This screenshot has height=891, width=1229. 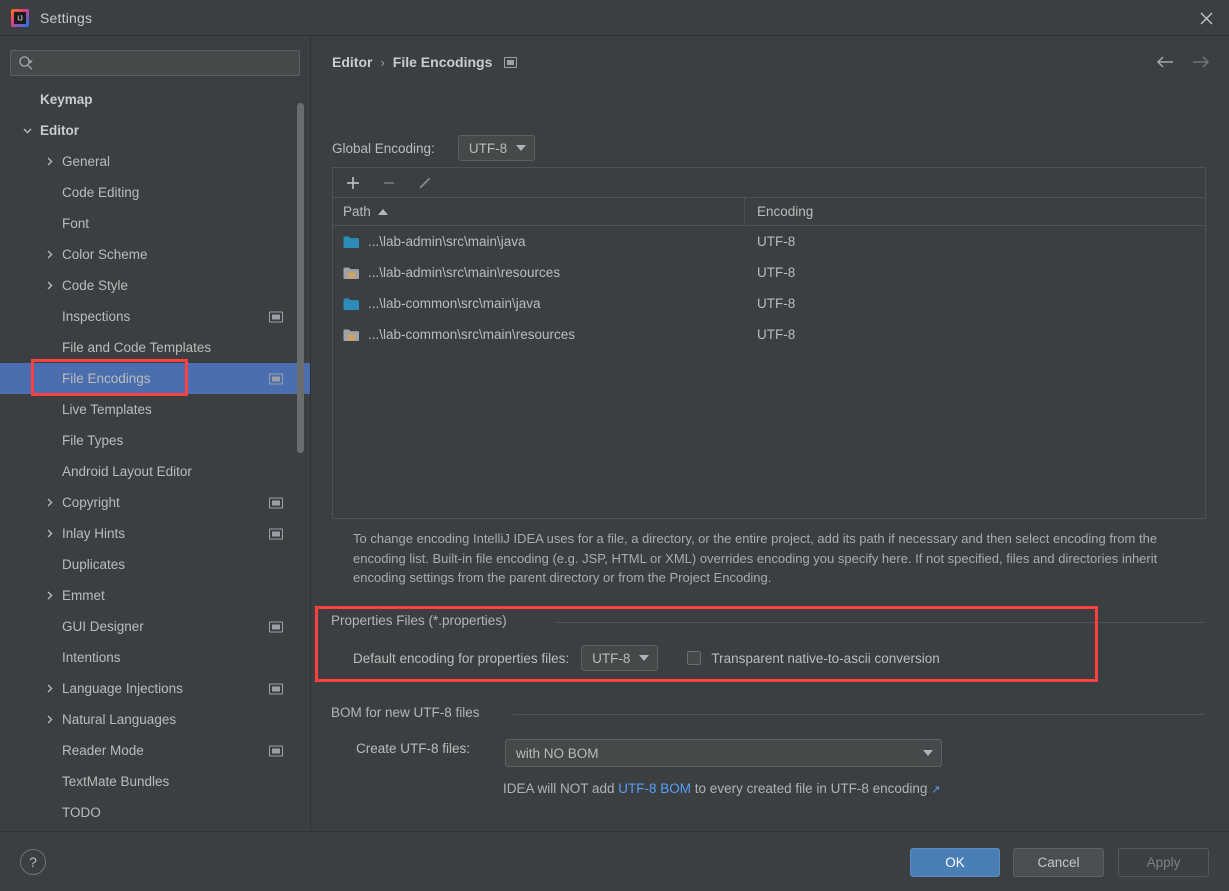 What do you see at coordinates (155, 254) in the screenshot?
I see `sidebar-item-color-scheme: Color Scheme` at bounding box center [155, 254].